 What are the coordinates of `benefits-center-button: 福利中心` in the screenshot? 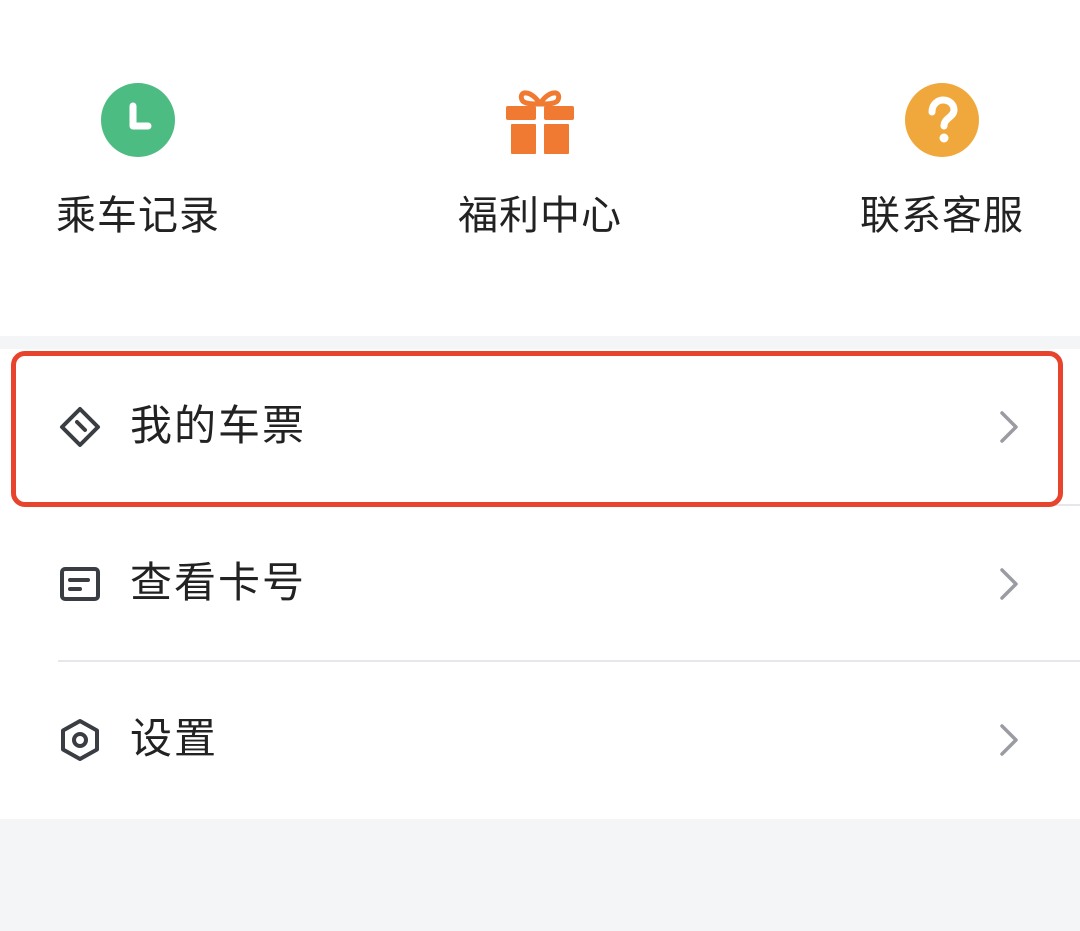 It's located at (540, 168).